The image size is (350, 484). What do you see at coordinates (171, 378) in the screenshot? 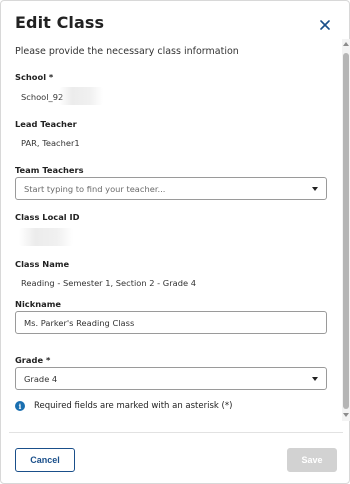
I see `grade-select: Grade 4` at bounding box center [171, 378].